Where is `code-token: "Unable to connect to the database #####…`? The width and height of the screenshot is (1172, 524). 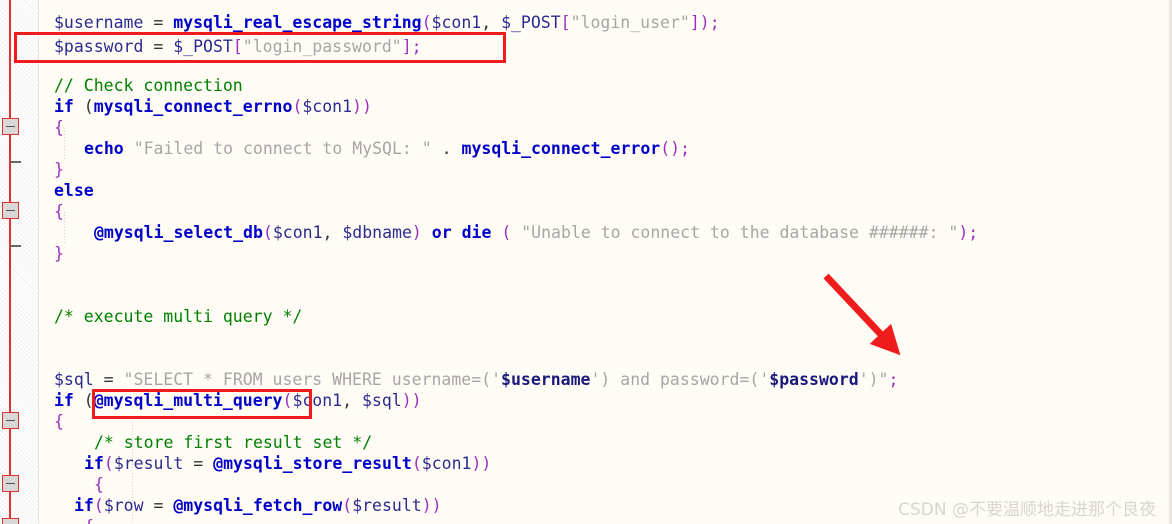 code-token: "Unable to connect to the database #####… is located at coordinates (740, 232).